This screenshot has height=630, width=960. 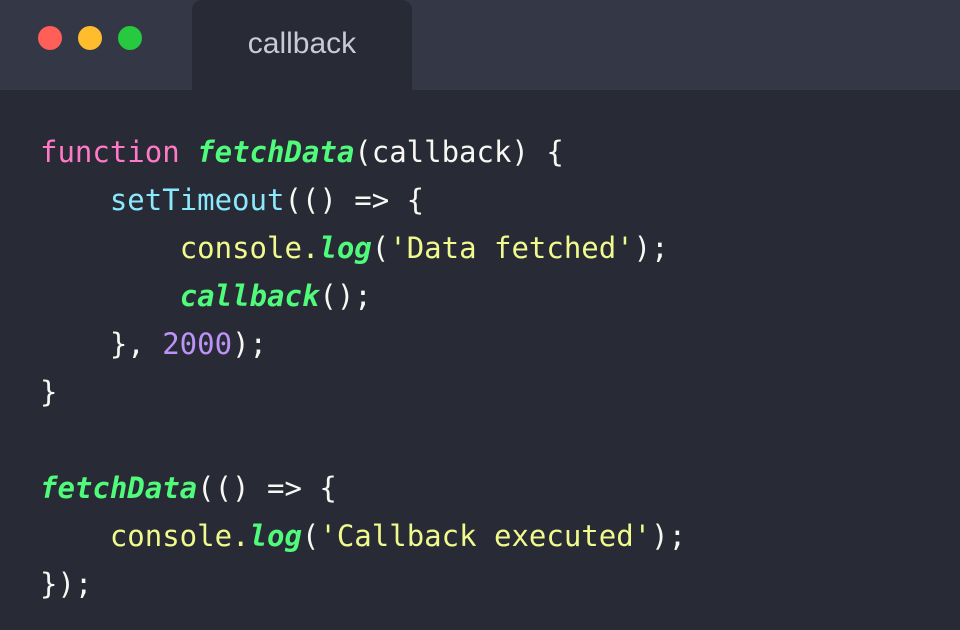 What do you see at coordinates (101, 344) in the screenshot?
I see `code-token: },` at bounding box center [101, 344].